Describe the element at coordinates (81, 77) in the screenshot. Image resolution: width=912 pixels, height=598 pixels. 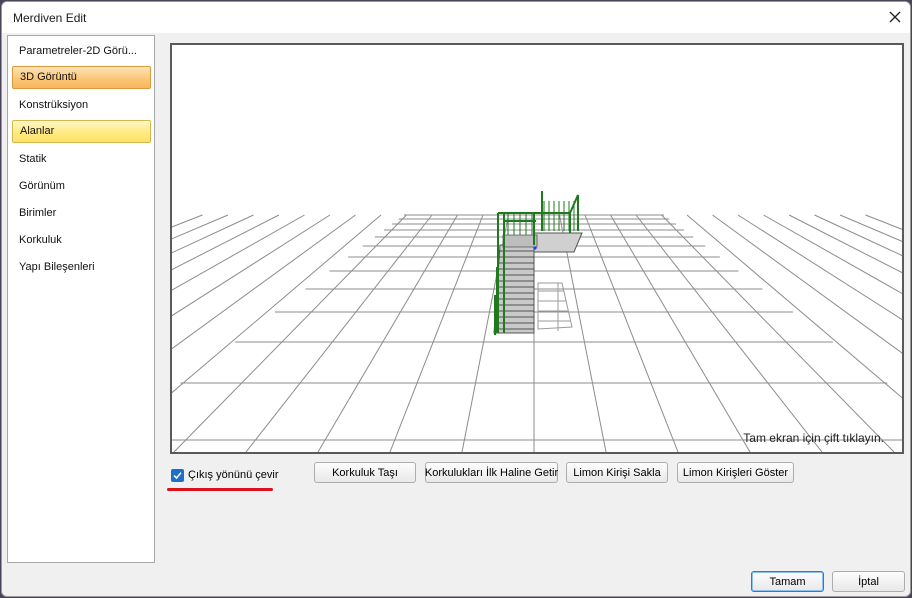
I see `sidebar-item-3d-view: 3D Görüntü` at that location.